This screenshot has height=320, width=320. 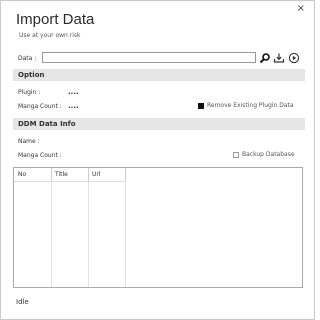 What do you see at coordinates (201, 105) in the screenshot?
I see `remove-checkbox-box` at bounding box center [201, 105].